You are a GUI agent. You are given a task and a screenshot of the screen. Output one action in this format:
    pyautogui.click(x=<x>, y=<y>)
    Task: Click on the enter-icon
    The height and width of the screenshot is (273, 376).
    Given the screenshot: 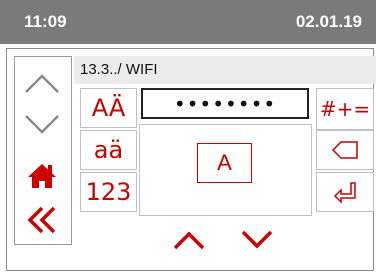 What is the action you would take?
    pyautogui.click(x=344, y=193)
    